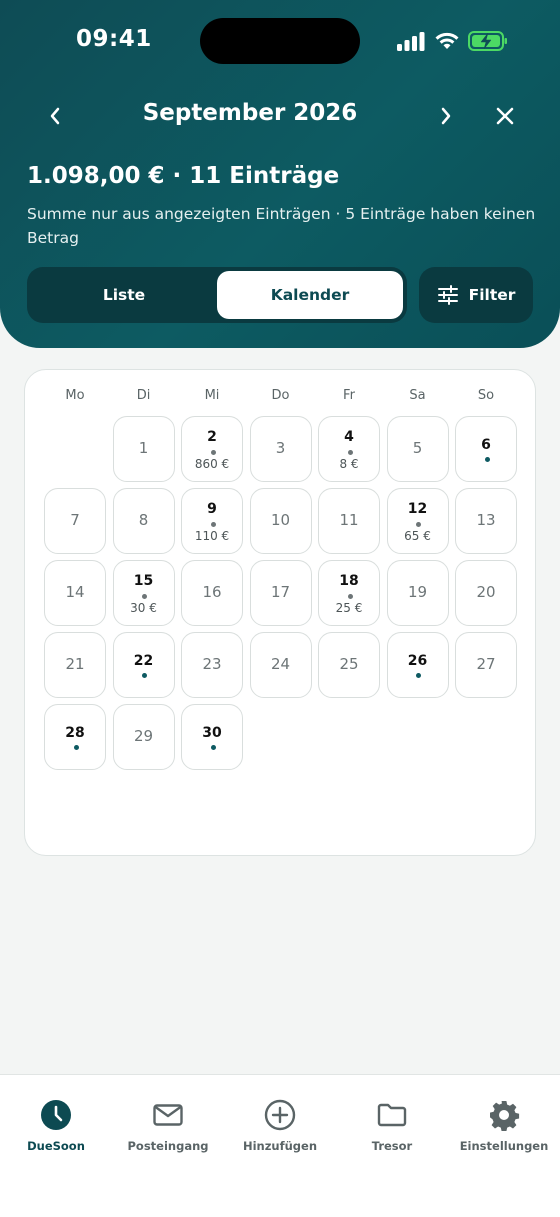 The image size is (560, 1217). I want to click on tab-label: Hinzufügen, so click(280, 1146).